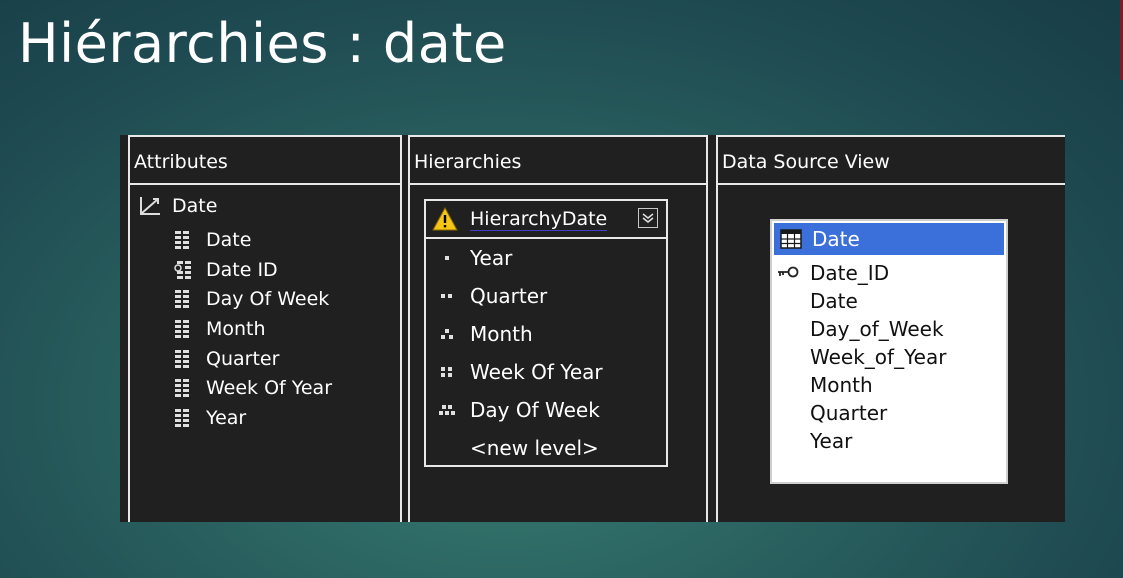 Image resolution: width=1123 pixels, height=578 pixels. Describe the element at coordinates (501, 334) in the screenshot. I see `level-label: Month` at that location.